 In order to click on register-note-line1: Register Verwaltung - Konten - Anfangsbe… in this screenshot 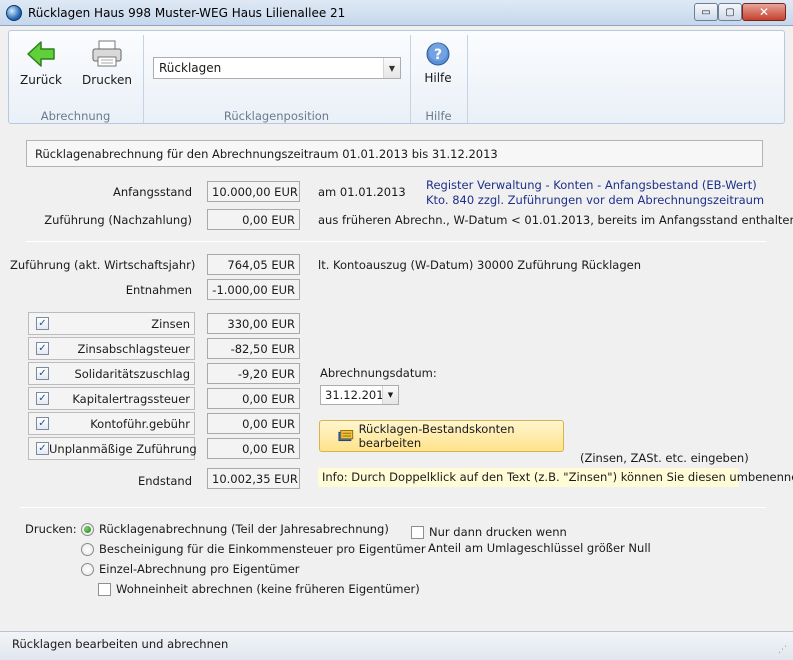, I will do `click(591, 185)`.